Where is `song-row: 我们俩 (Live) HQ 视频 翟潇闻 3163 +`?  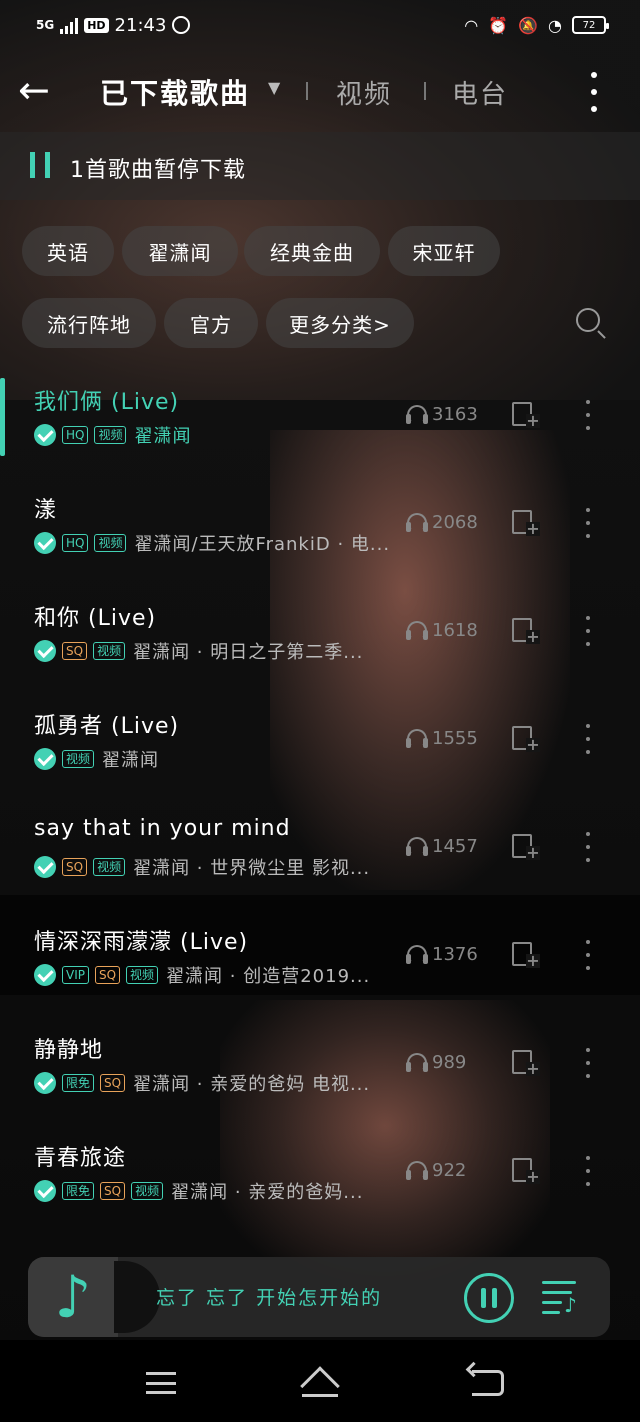 song-row: 我们俩 (Live) HQ 视频 翟潇闻 3163 + is located at coordinates (320, 424).